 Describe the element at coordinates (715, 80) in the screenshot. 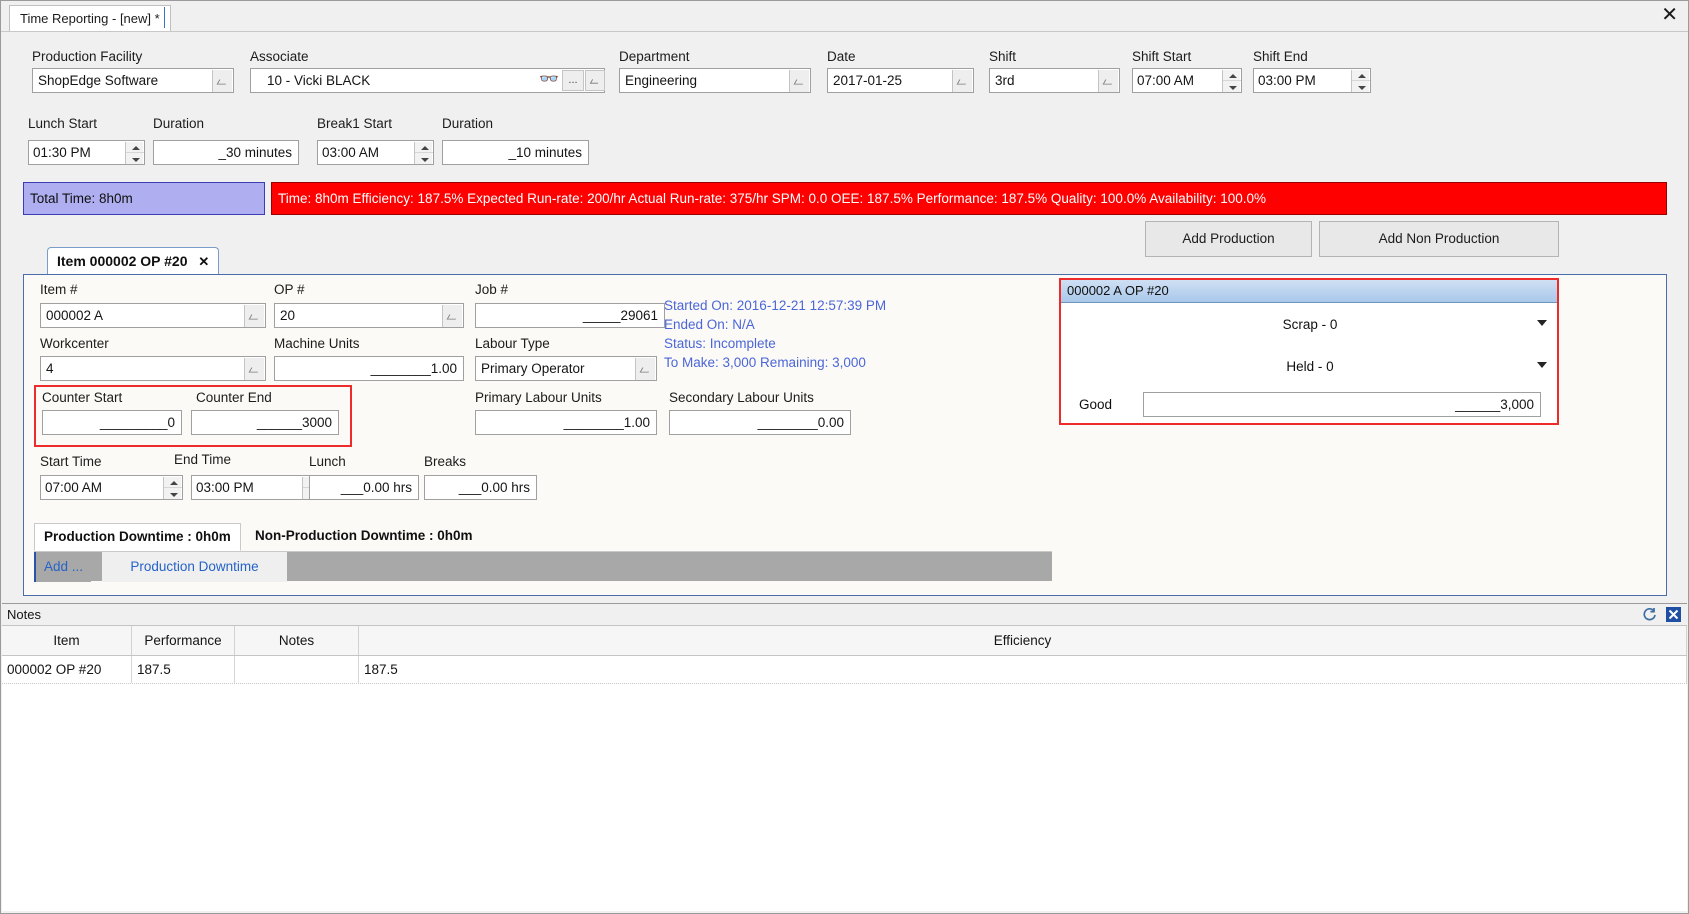

I see `department-combo: Engineering` at that location.